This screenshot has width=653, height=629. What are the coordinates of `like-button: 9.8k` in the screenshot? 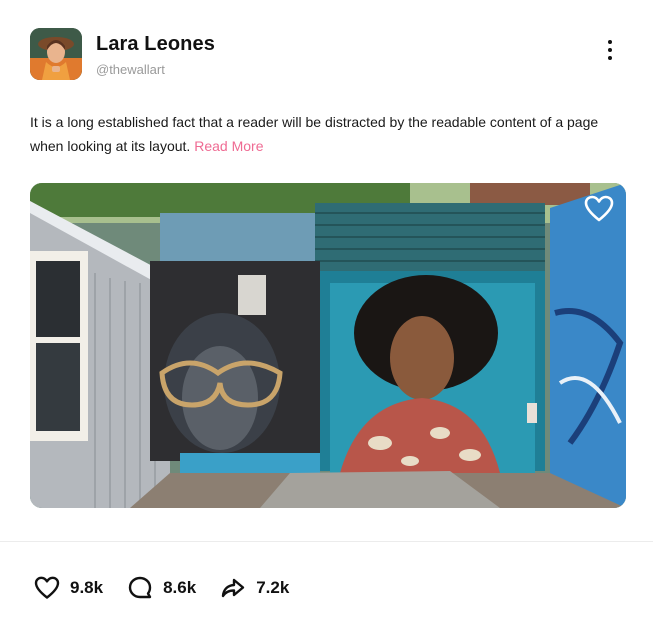 It's located at (68, 588).